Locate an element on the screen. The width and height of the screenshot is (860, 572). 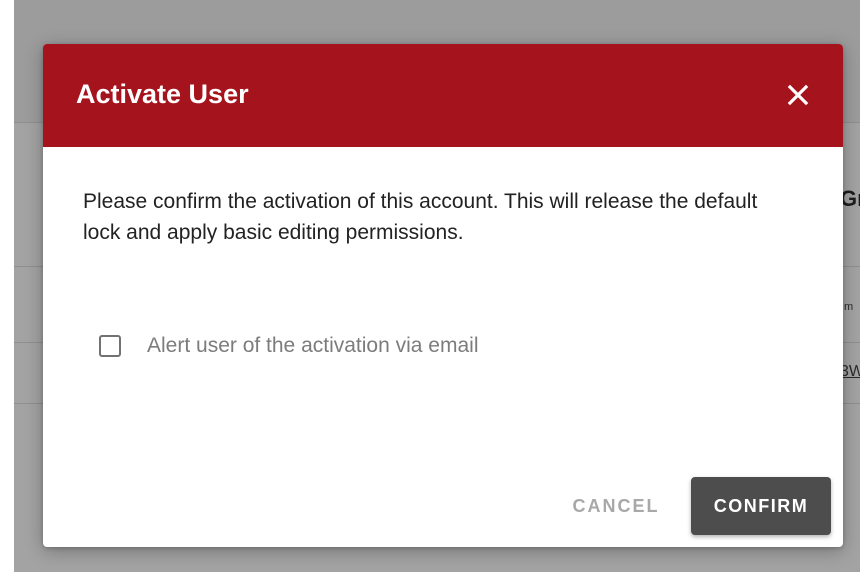
email-alert-label: Alert user of the activation via email is located at coordinates (313, 345).